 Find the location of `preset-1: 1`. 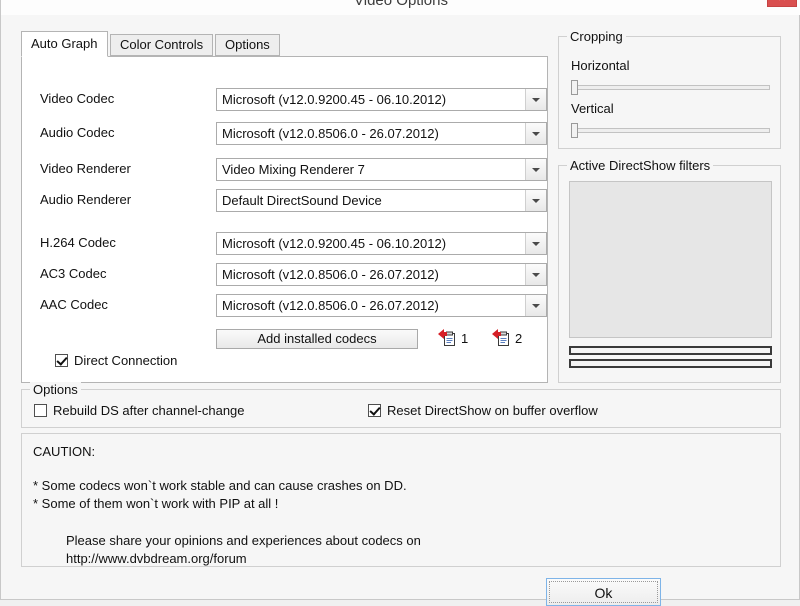

preset-1: 1 is located at coordinates (453, 338).